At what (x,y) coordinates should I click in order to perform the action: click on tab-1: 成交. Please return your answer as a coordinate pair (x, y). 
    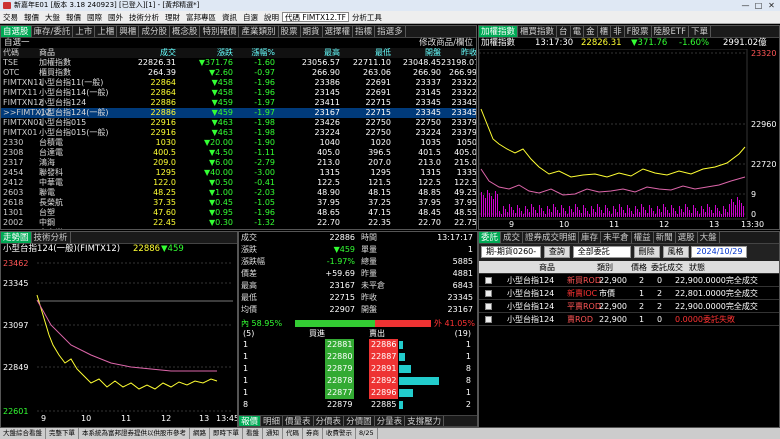
    Looking at the image, I should click on (512, 237).